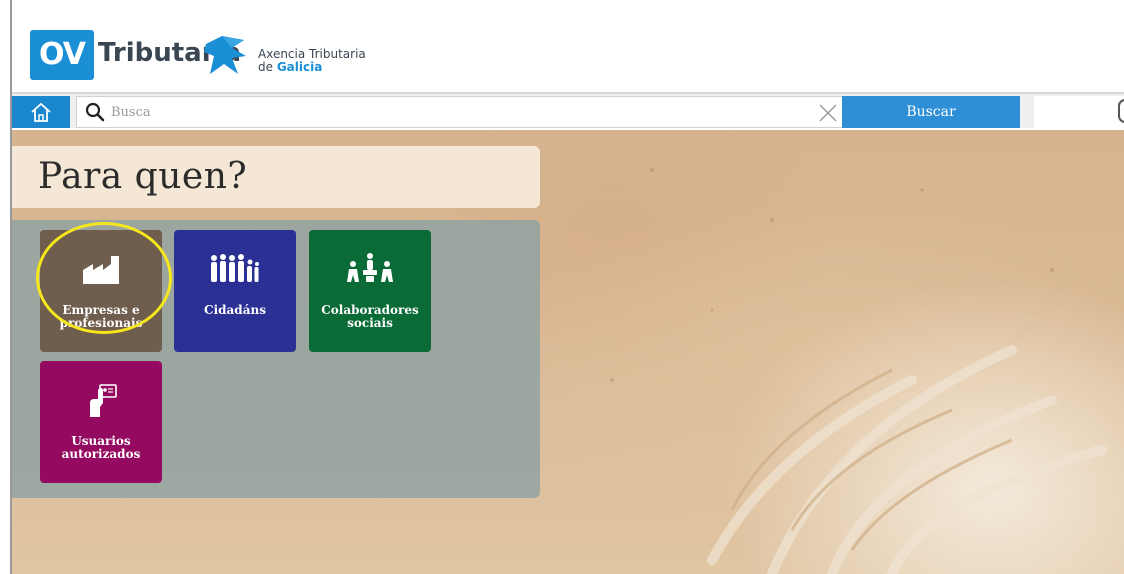 This screenshot has width=1124, height=574. What do you see at coordinates (828, 113) in the screenshot?
I see `close-icon` at bounding box center [828, 113].